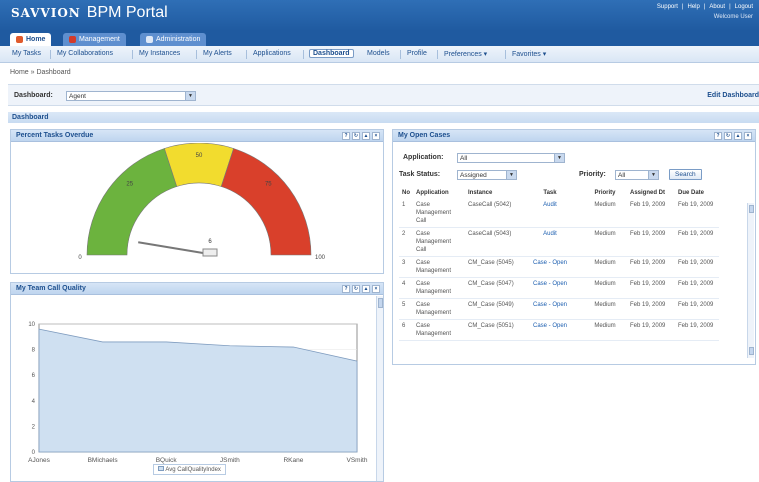 The image size is (759, 482). Describe the element at coordinates (383, 117) in the screenshot. I see `section-title: Dashboard` at that location.